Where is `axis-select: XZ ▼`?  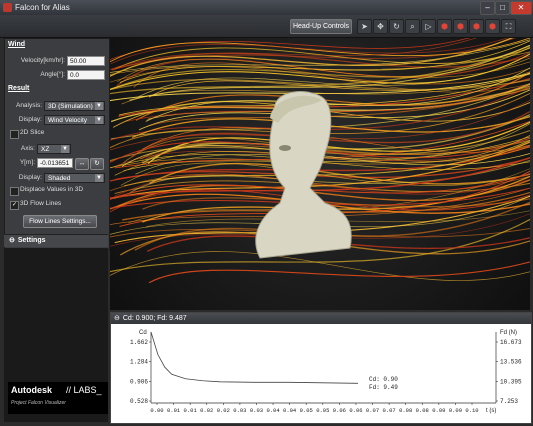
axis-select: XZ ▼ is located at coordinates (54, 149).